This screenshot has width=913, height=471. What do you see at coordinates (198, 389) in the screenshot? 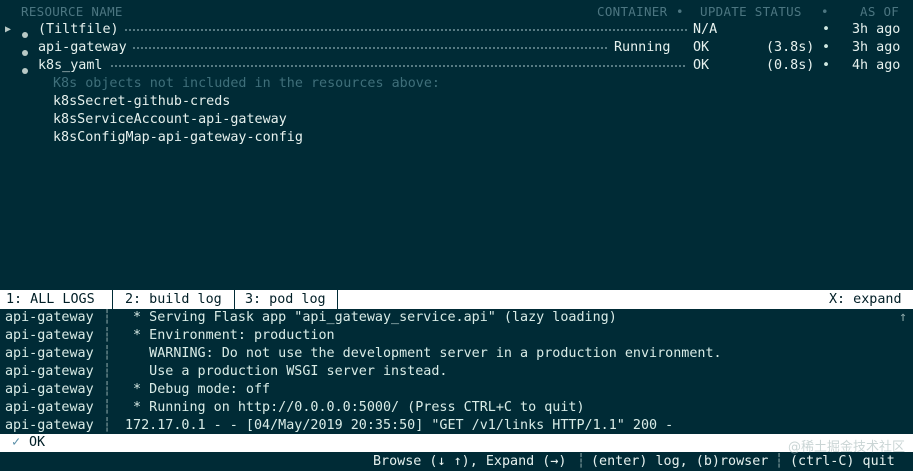
I see `log-text: * Debug mode: off` at bounding box center [198, 389].